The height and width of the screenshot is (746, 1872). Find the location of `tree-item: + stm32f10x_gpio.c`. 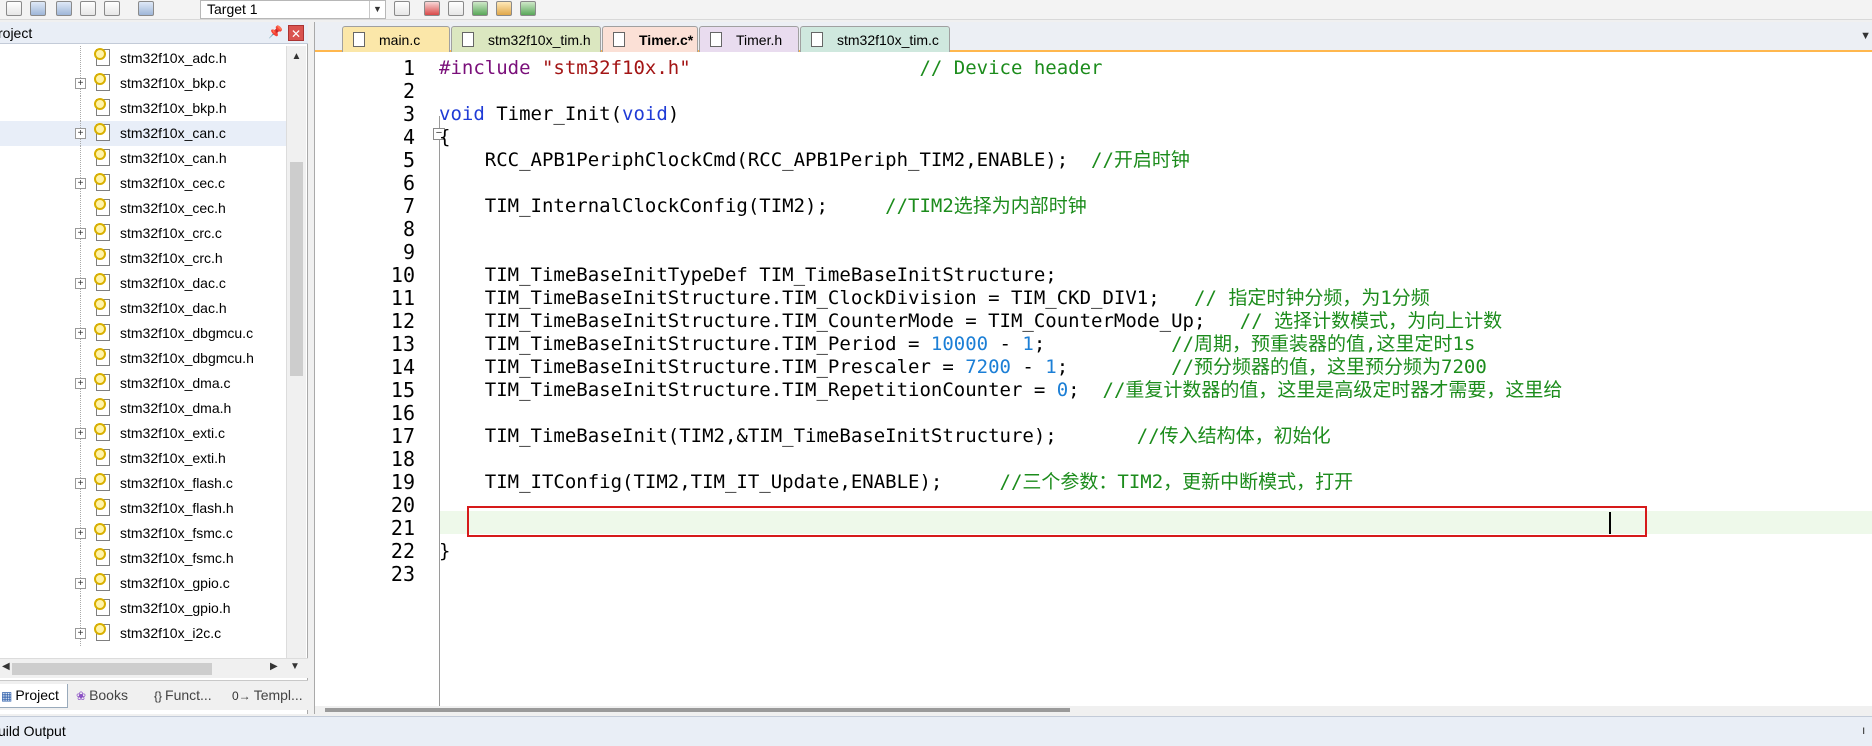

tree-item: + stm32f10x_gpio.c is located at coordinates (143, 583).